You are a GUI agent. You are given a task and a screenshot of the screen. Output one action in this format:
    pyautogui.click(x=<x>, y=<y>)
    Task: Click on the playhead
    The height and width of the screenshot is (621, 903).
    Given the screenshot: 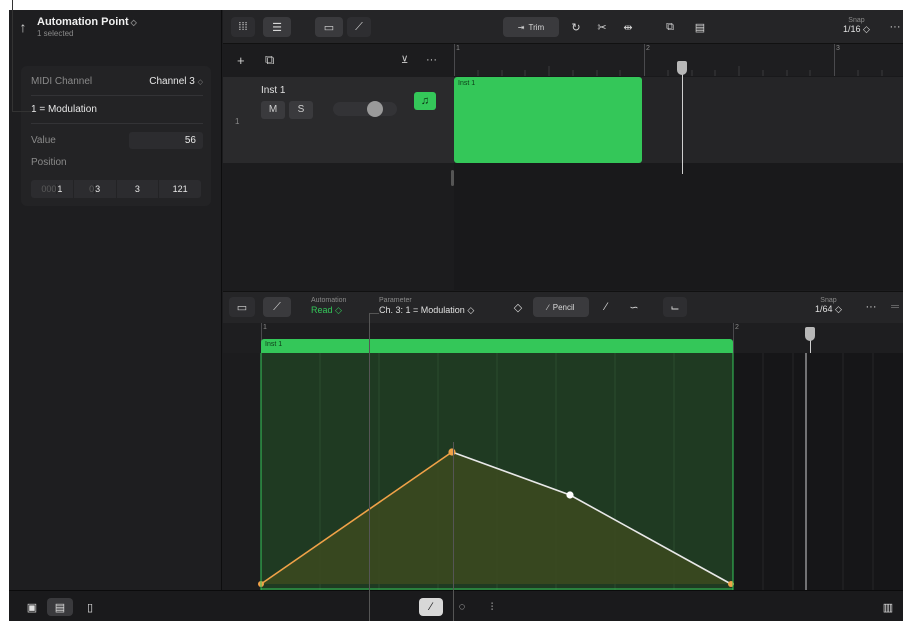 What is the action you would take?
    pyautogui.click(x=682, y=68)
    